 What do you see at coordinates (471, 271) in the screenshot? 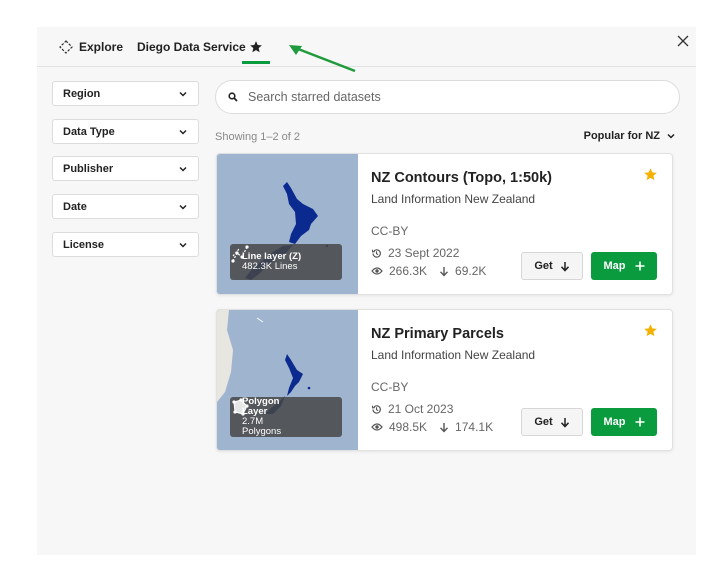
I see `dataset-downloads: 69.2K` at bounding box center [471, 271].